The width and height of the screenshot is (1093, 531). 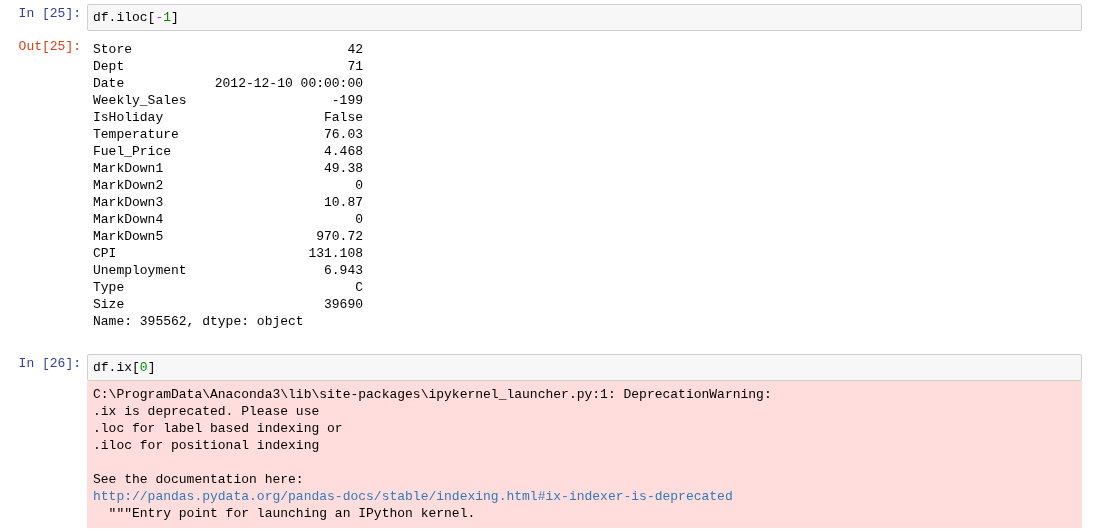 What do you see at coordinates (346, 100) in the screenshot?
I see `series-value: -199` at bounding box center [346, 100].